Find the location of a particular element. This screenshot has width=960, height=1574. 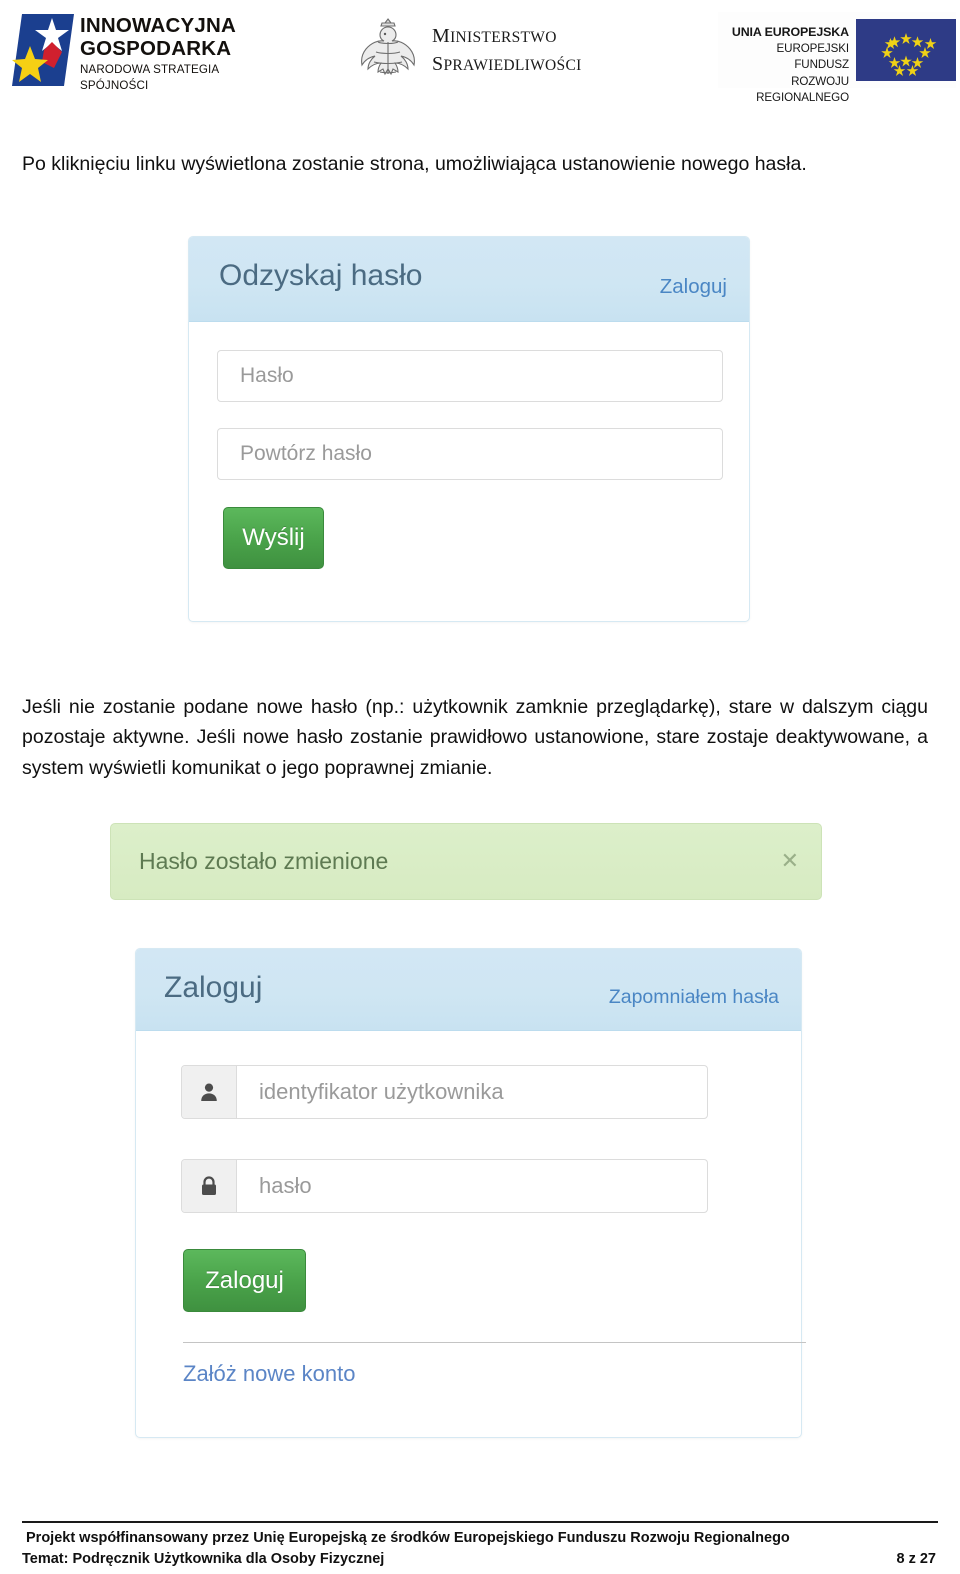

password-changed-alert: Hasło zostało zmienione ✕ is located at coordinates (466, 861).